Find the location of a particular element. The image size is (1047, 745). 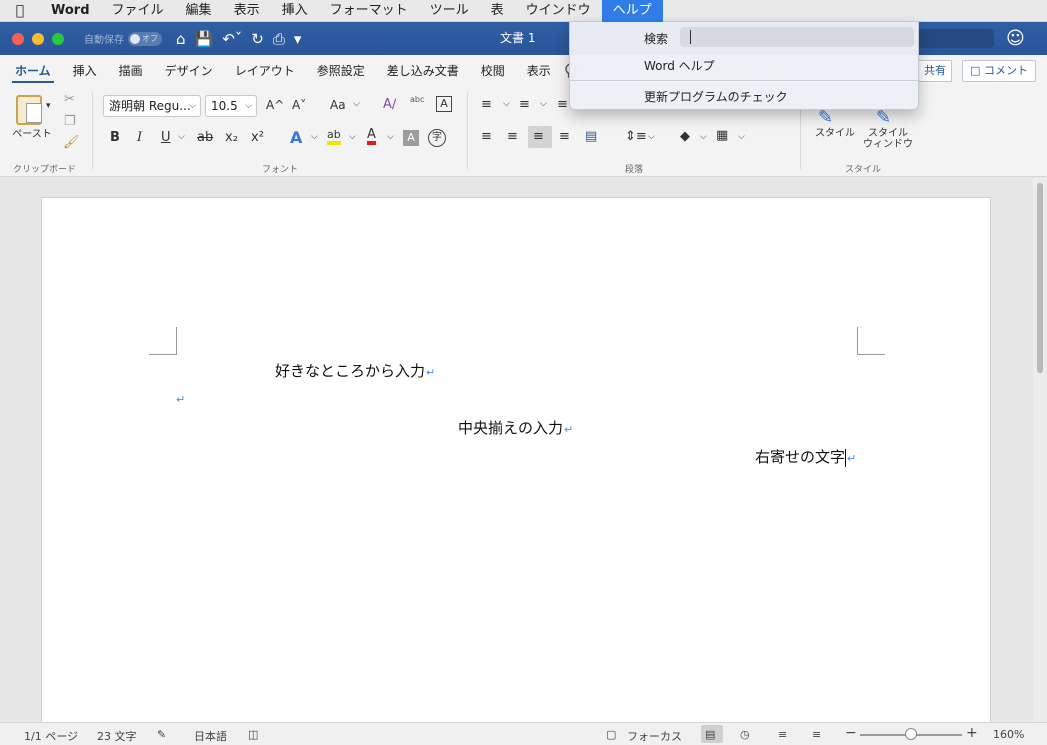

web-layout-view-icon: ◷ is located at coordinates (745, 734).